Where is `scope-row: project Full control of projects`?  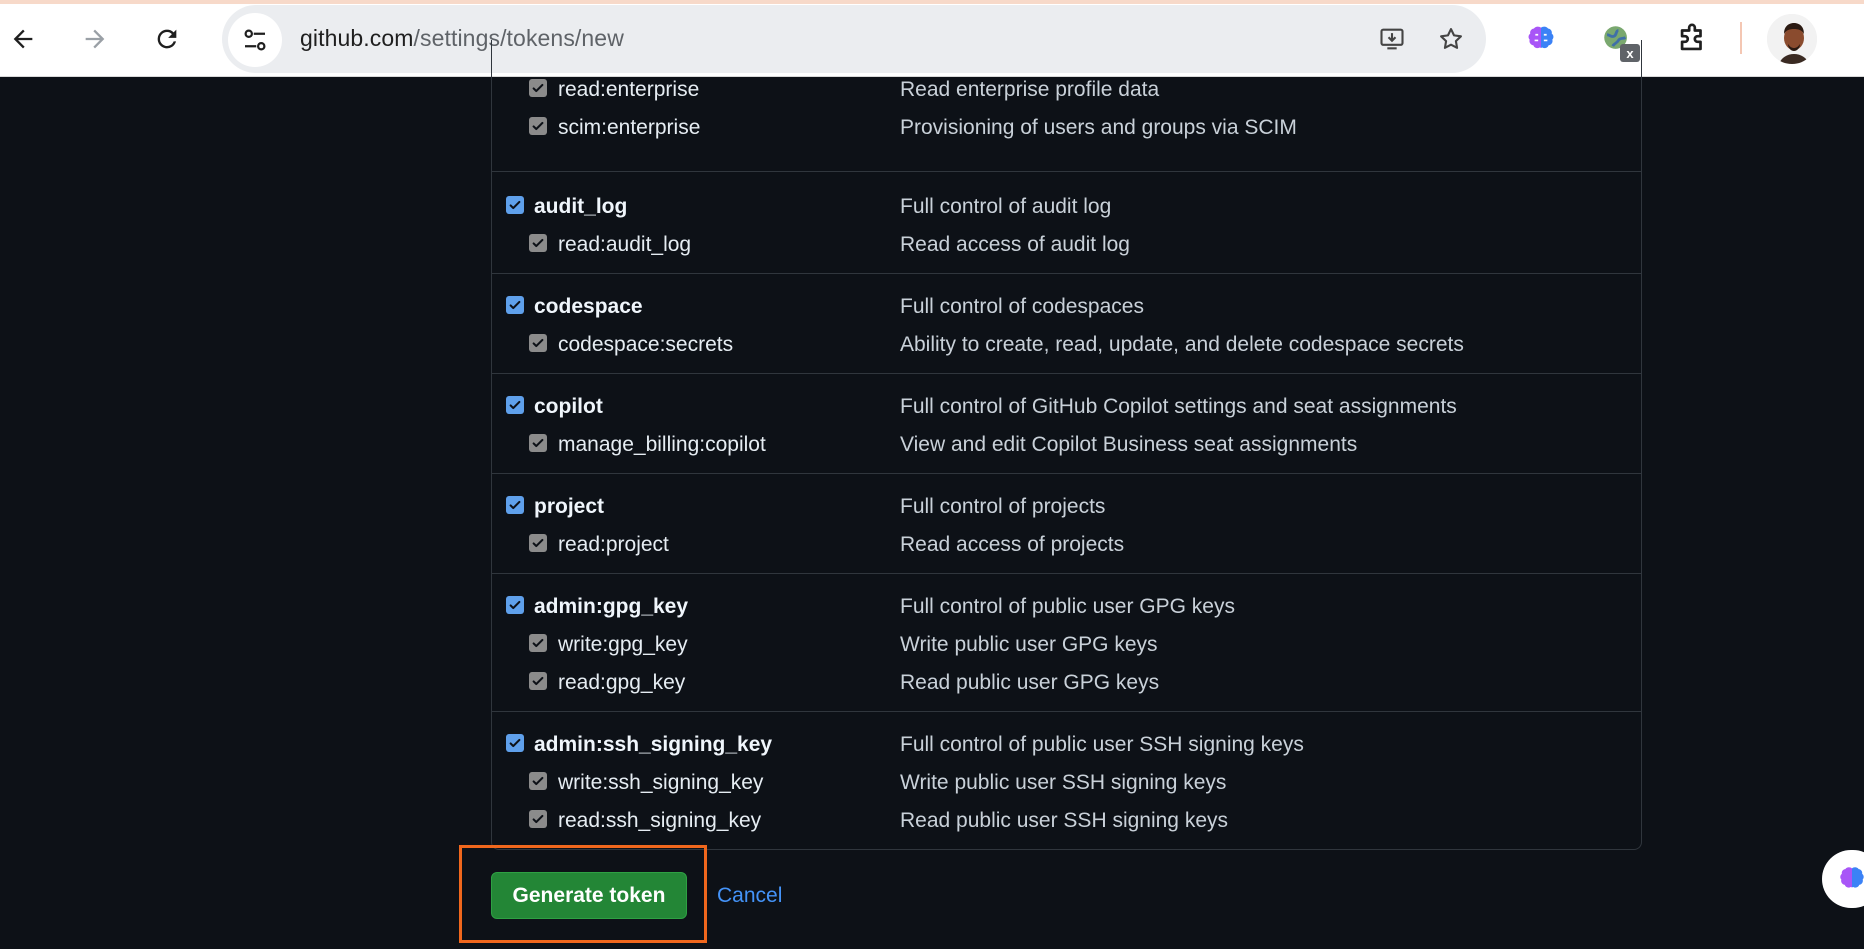 scope-row: project Full control of projects is located at coordinates (1066, 505).